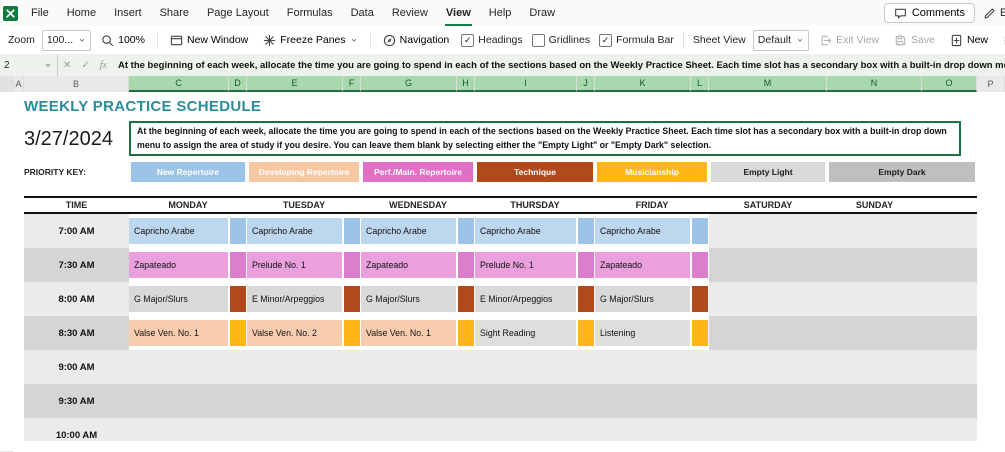 This screenshot has width=1005, height=452. Describe the element at coordinates (178, 265) in the screenshot. I see `entry-cell-monday: Zapateado` at that location.